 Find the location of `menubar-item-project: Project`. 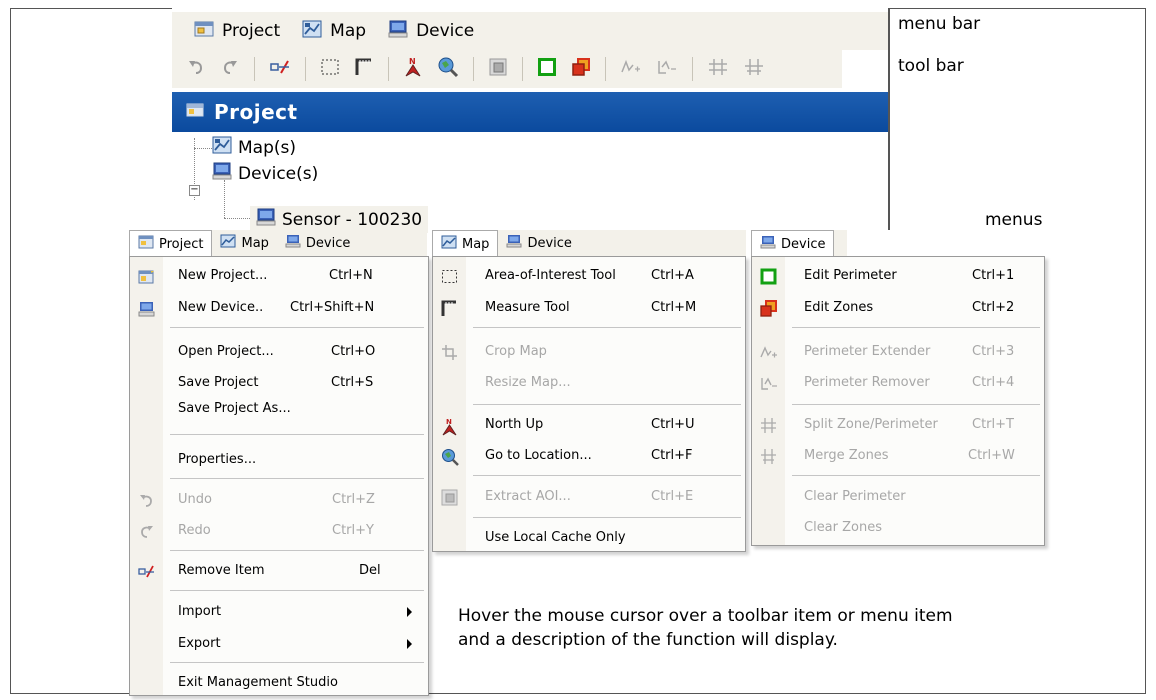

menubar-item-project: Project is located at coordinates (237, 31).